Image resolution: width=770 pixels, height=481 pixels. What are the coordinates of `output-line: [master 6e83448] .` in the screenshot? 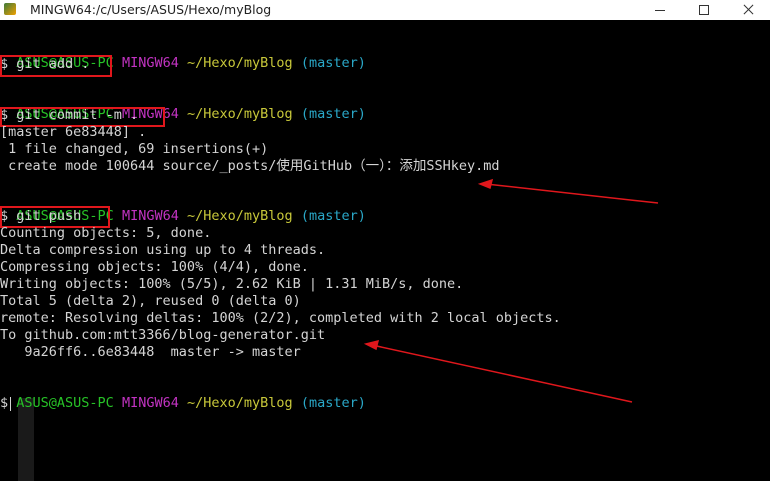 It's located at (73, 132).